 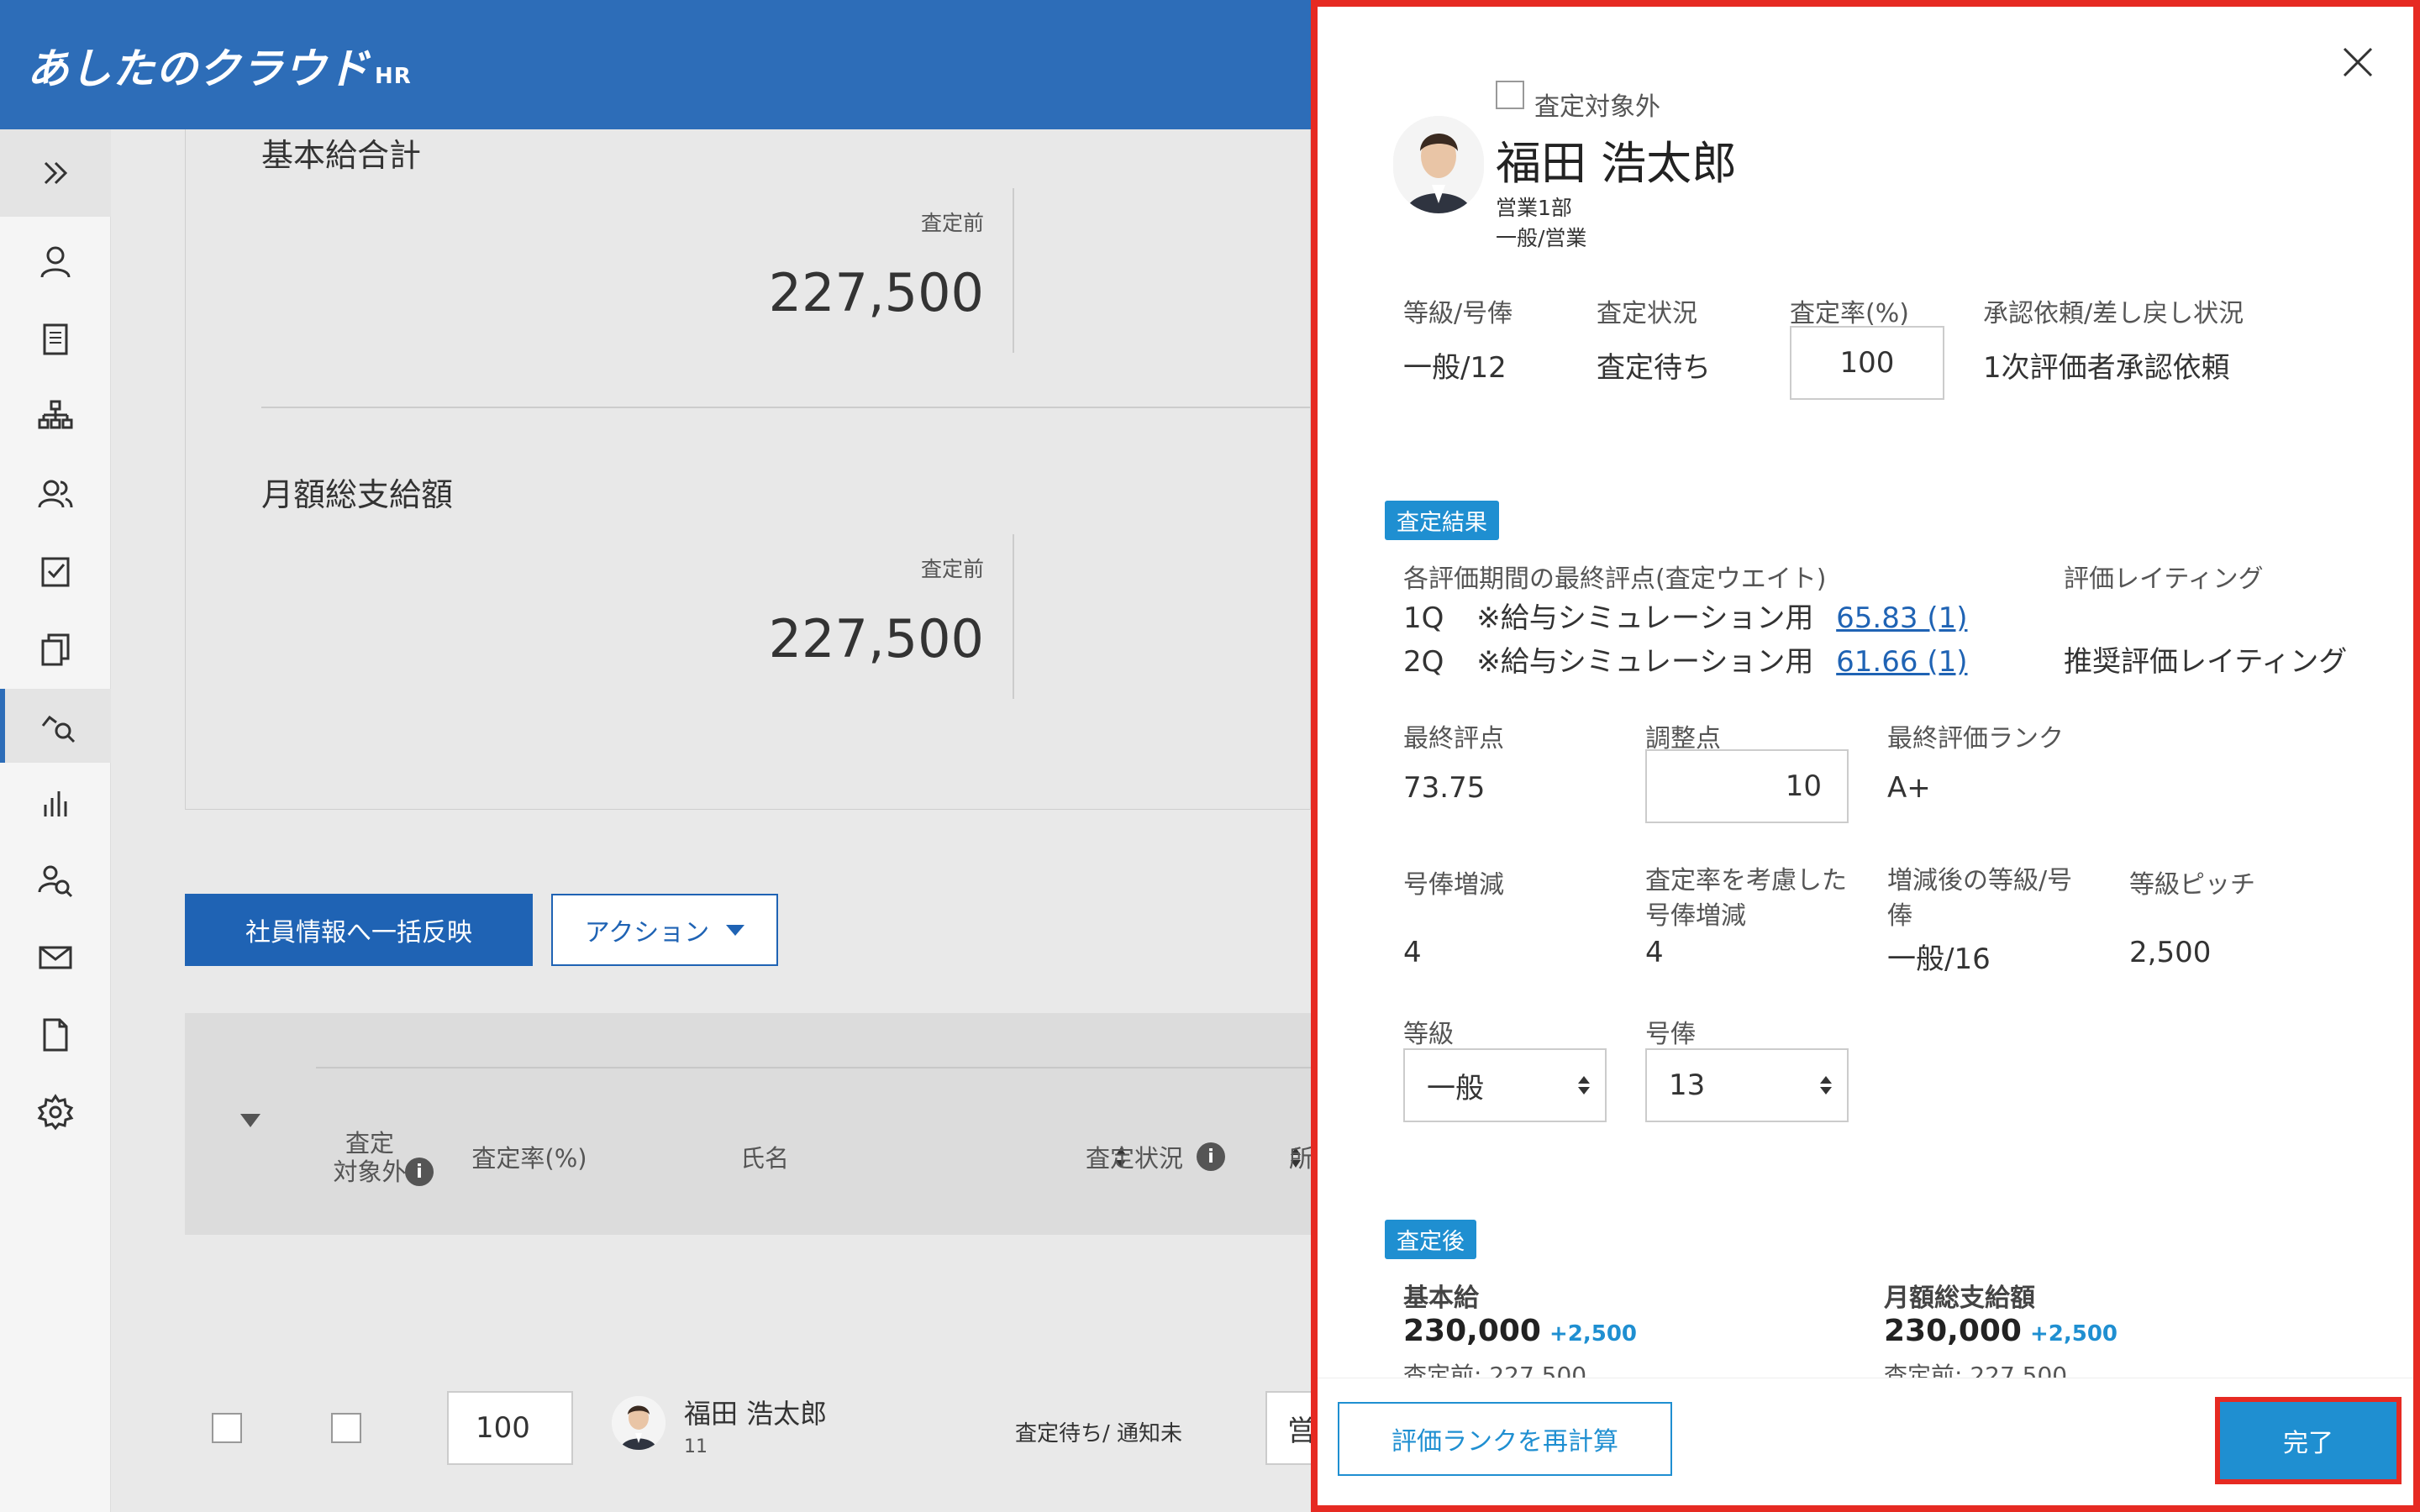 What do you see at coordinates (1747, 1085) in the screenshot?
I see `step-select: 13` at bounding box center [1747, 1085].